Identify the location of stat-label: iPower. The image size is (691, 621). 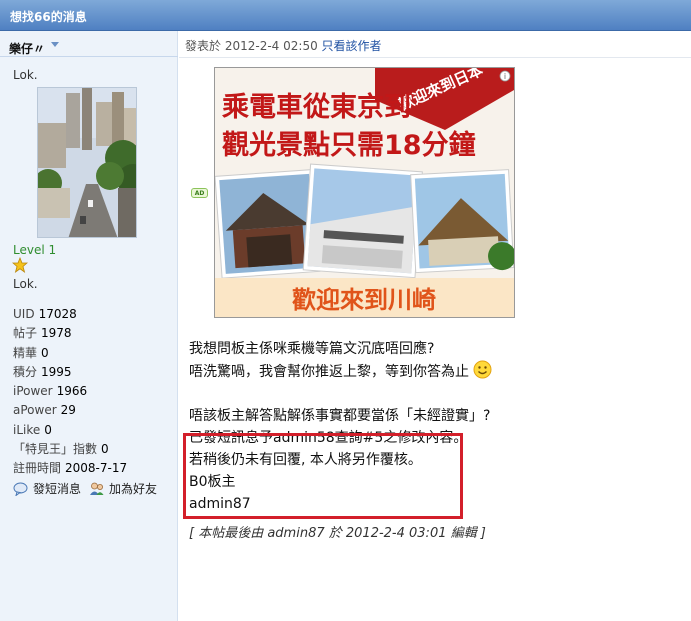
(33, 391).